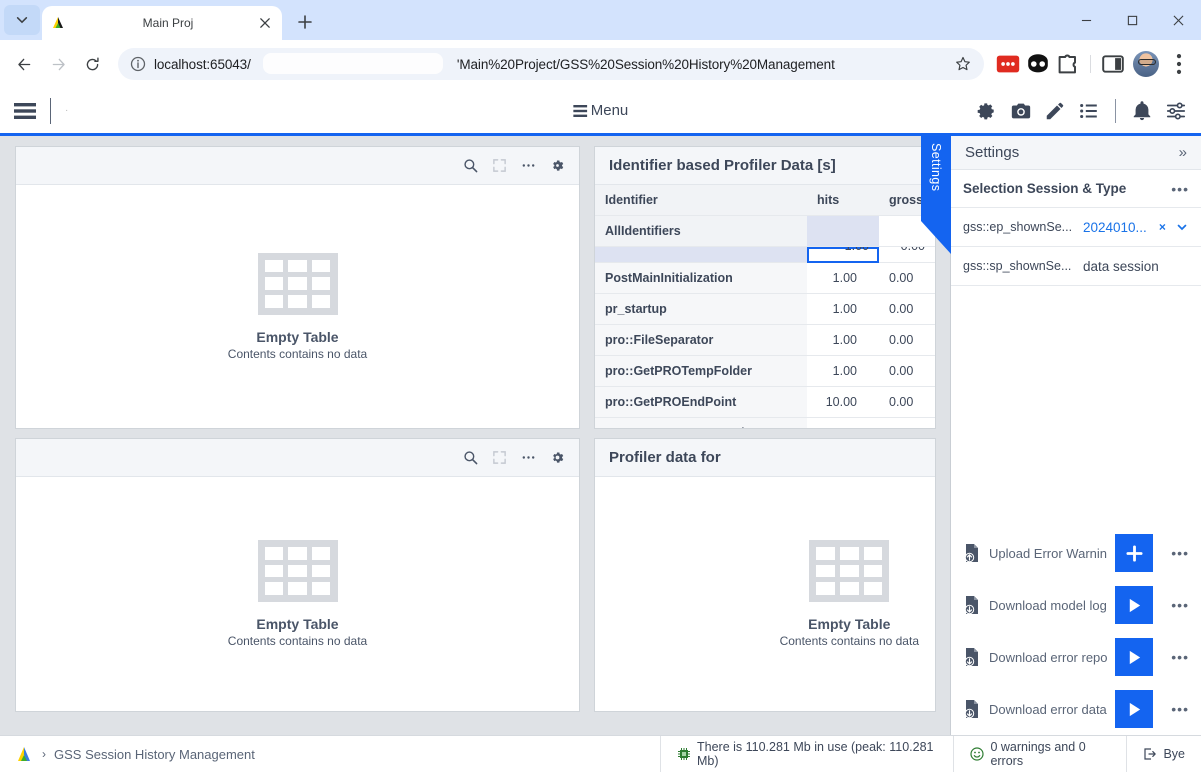 This screenshot has width=1201, height=772. I want to click on table-row: pro::FileSeparator 1.00 0.00, so click(765, 340).